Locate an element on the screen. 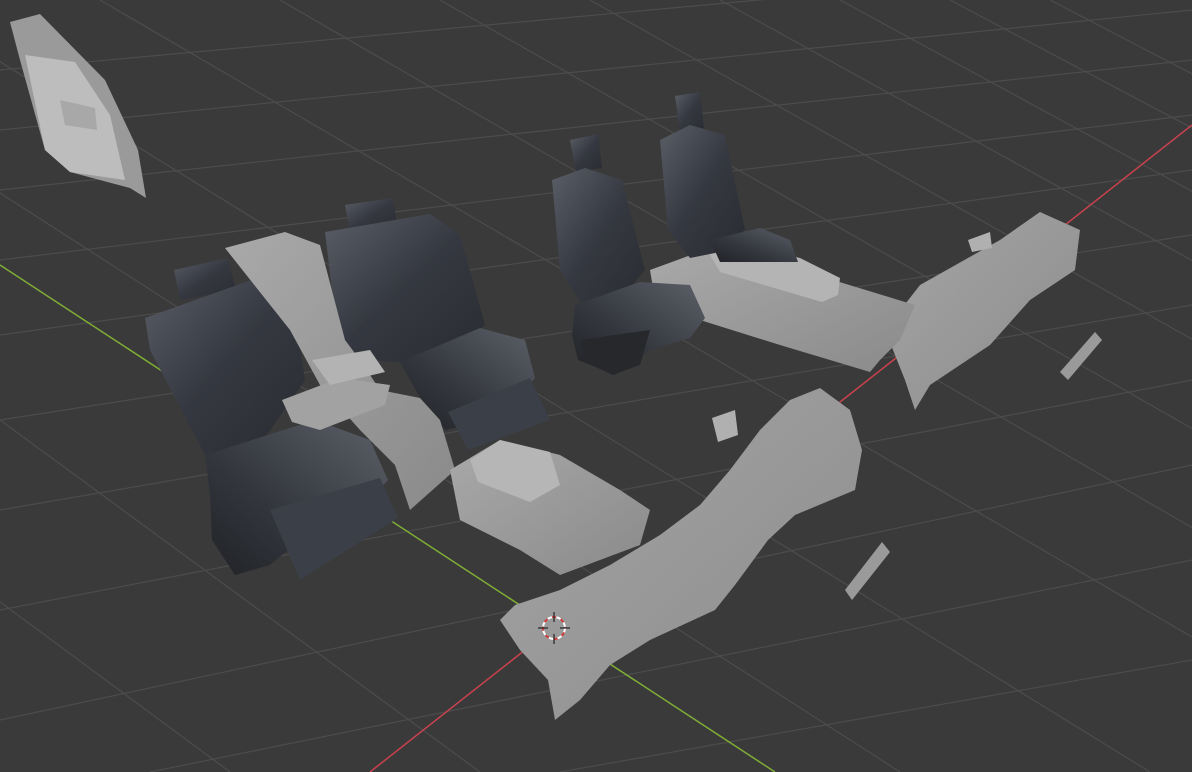  floor-carpet-rear is located at coordinates (982, 311).